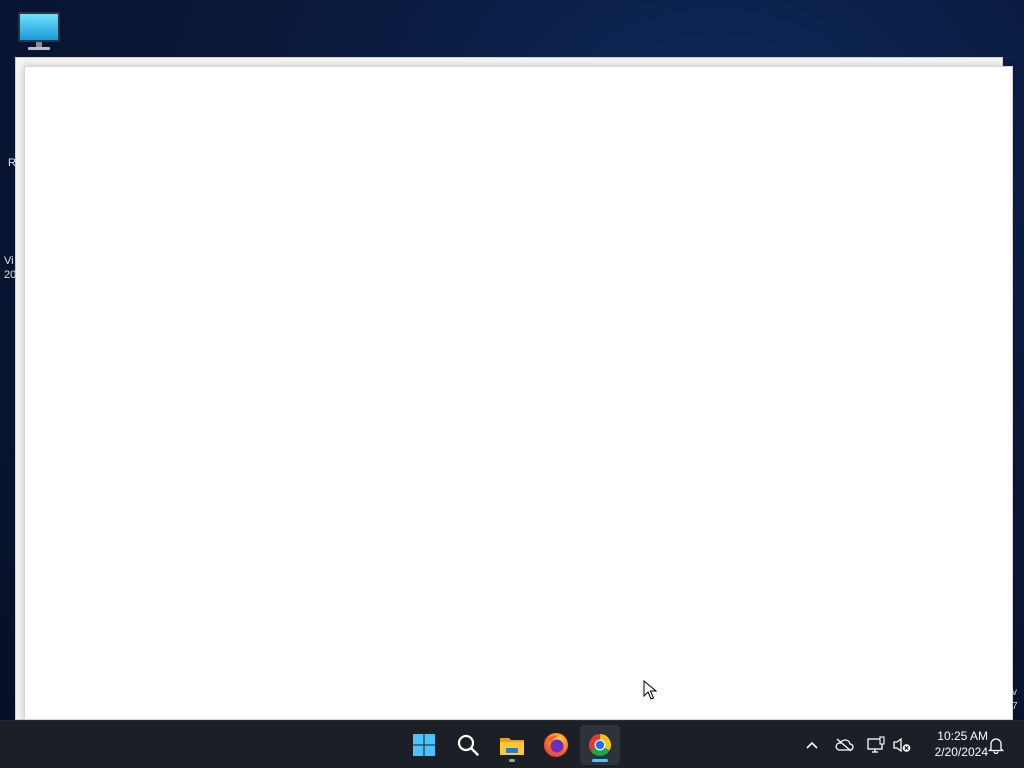 This screenshot has width=1024, height=768. I want to click on desktop-icon-this-pc, so click(39, 31).